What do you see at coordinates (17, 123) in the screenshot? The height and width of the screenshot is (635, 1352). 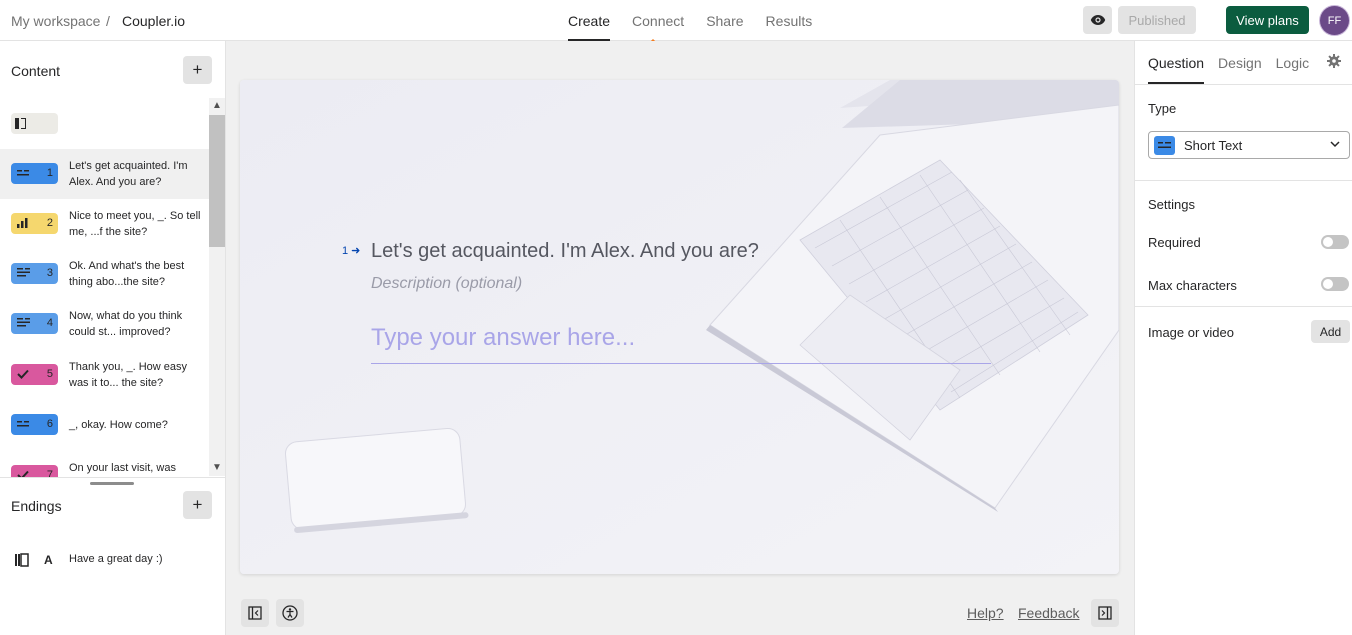 I see `welcome-screen-icon` at bounding box center [17, 123].